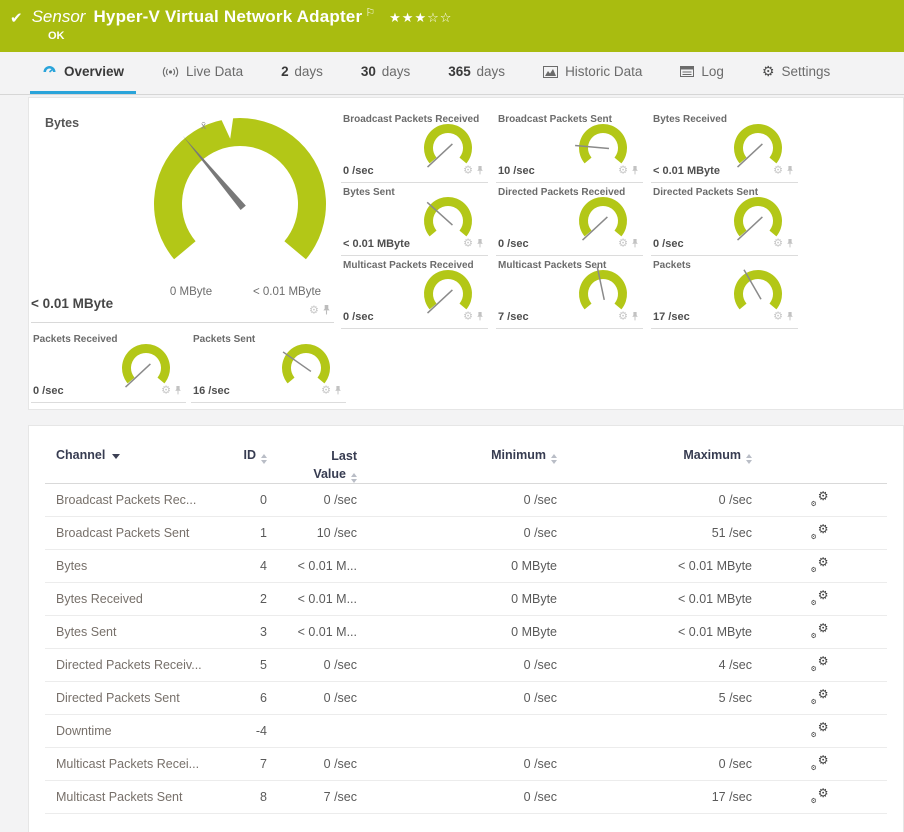 Image resolution: width=904 pixels, height=832 pixels. What do you see at coordinates (242, 456) in the screenshot?
I see `column-header-id: ID` at bounding box center [242, 456].